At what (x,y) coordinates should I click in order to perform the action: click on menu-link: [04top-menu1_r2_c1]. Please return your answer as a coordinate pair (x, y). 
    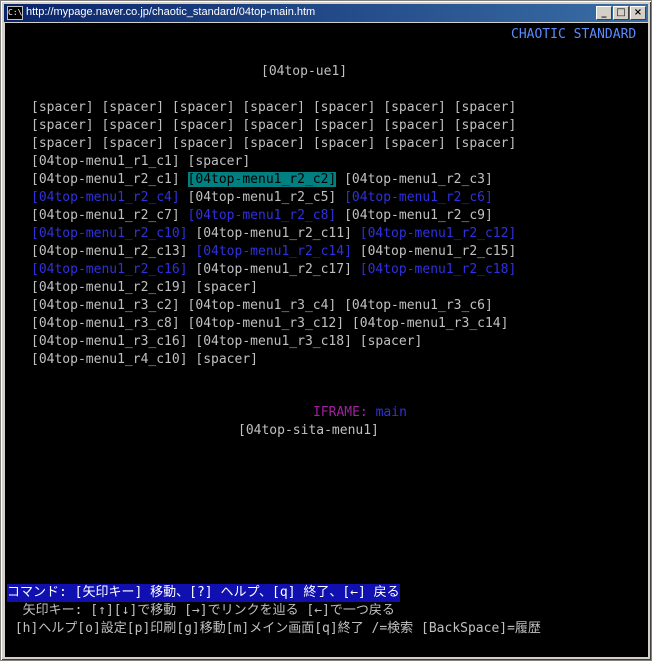
    Looking at the image, I should click on (105, 179).